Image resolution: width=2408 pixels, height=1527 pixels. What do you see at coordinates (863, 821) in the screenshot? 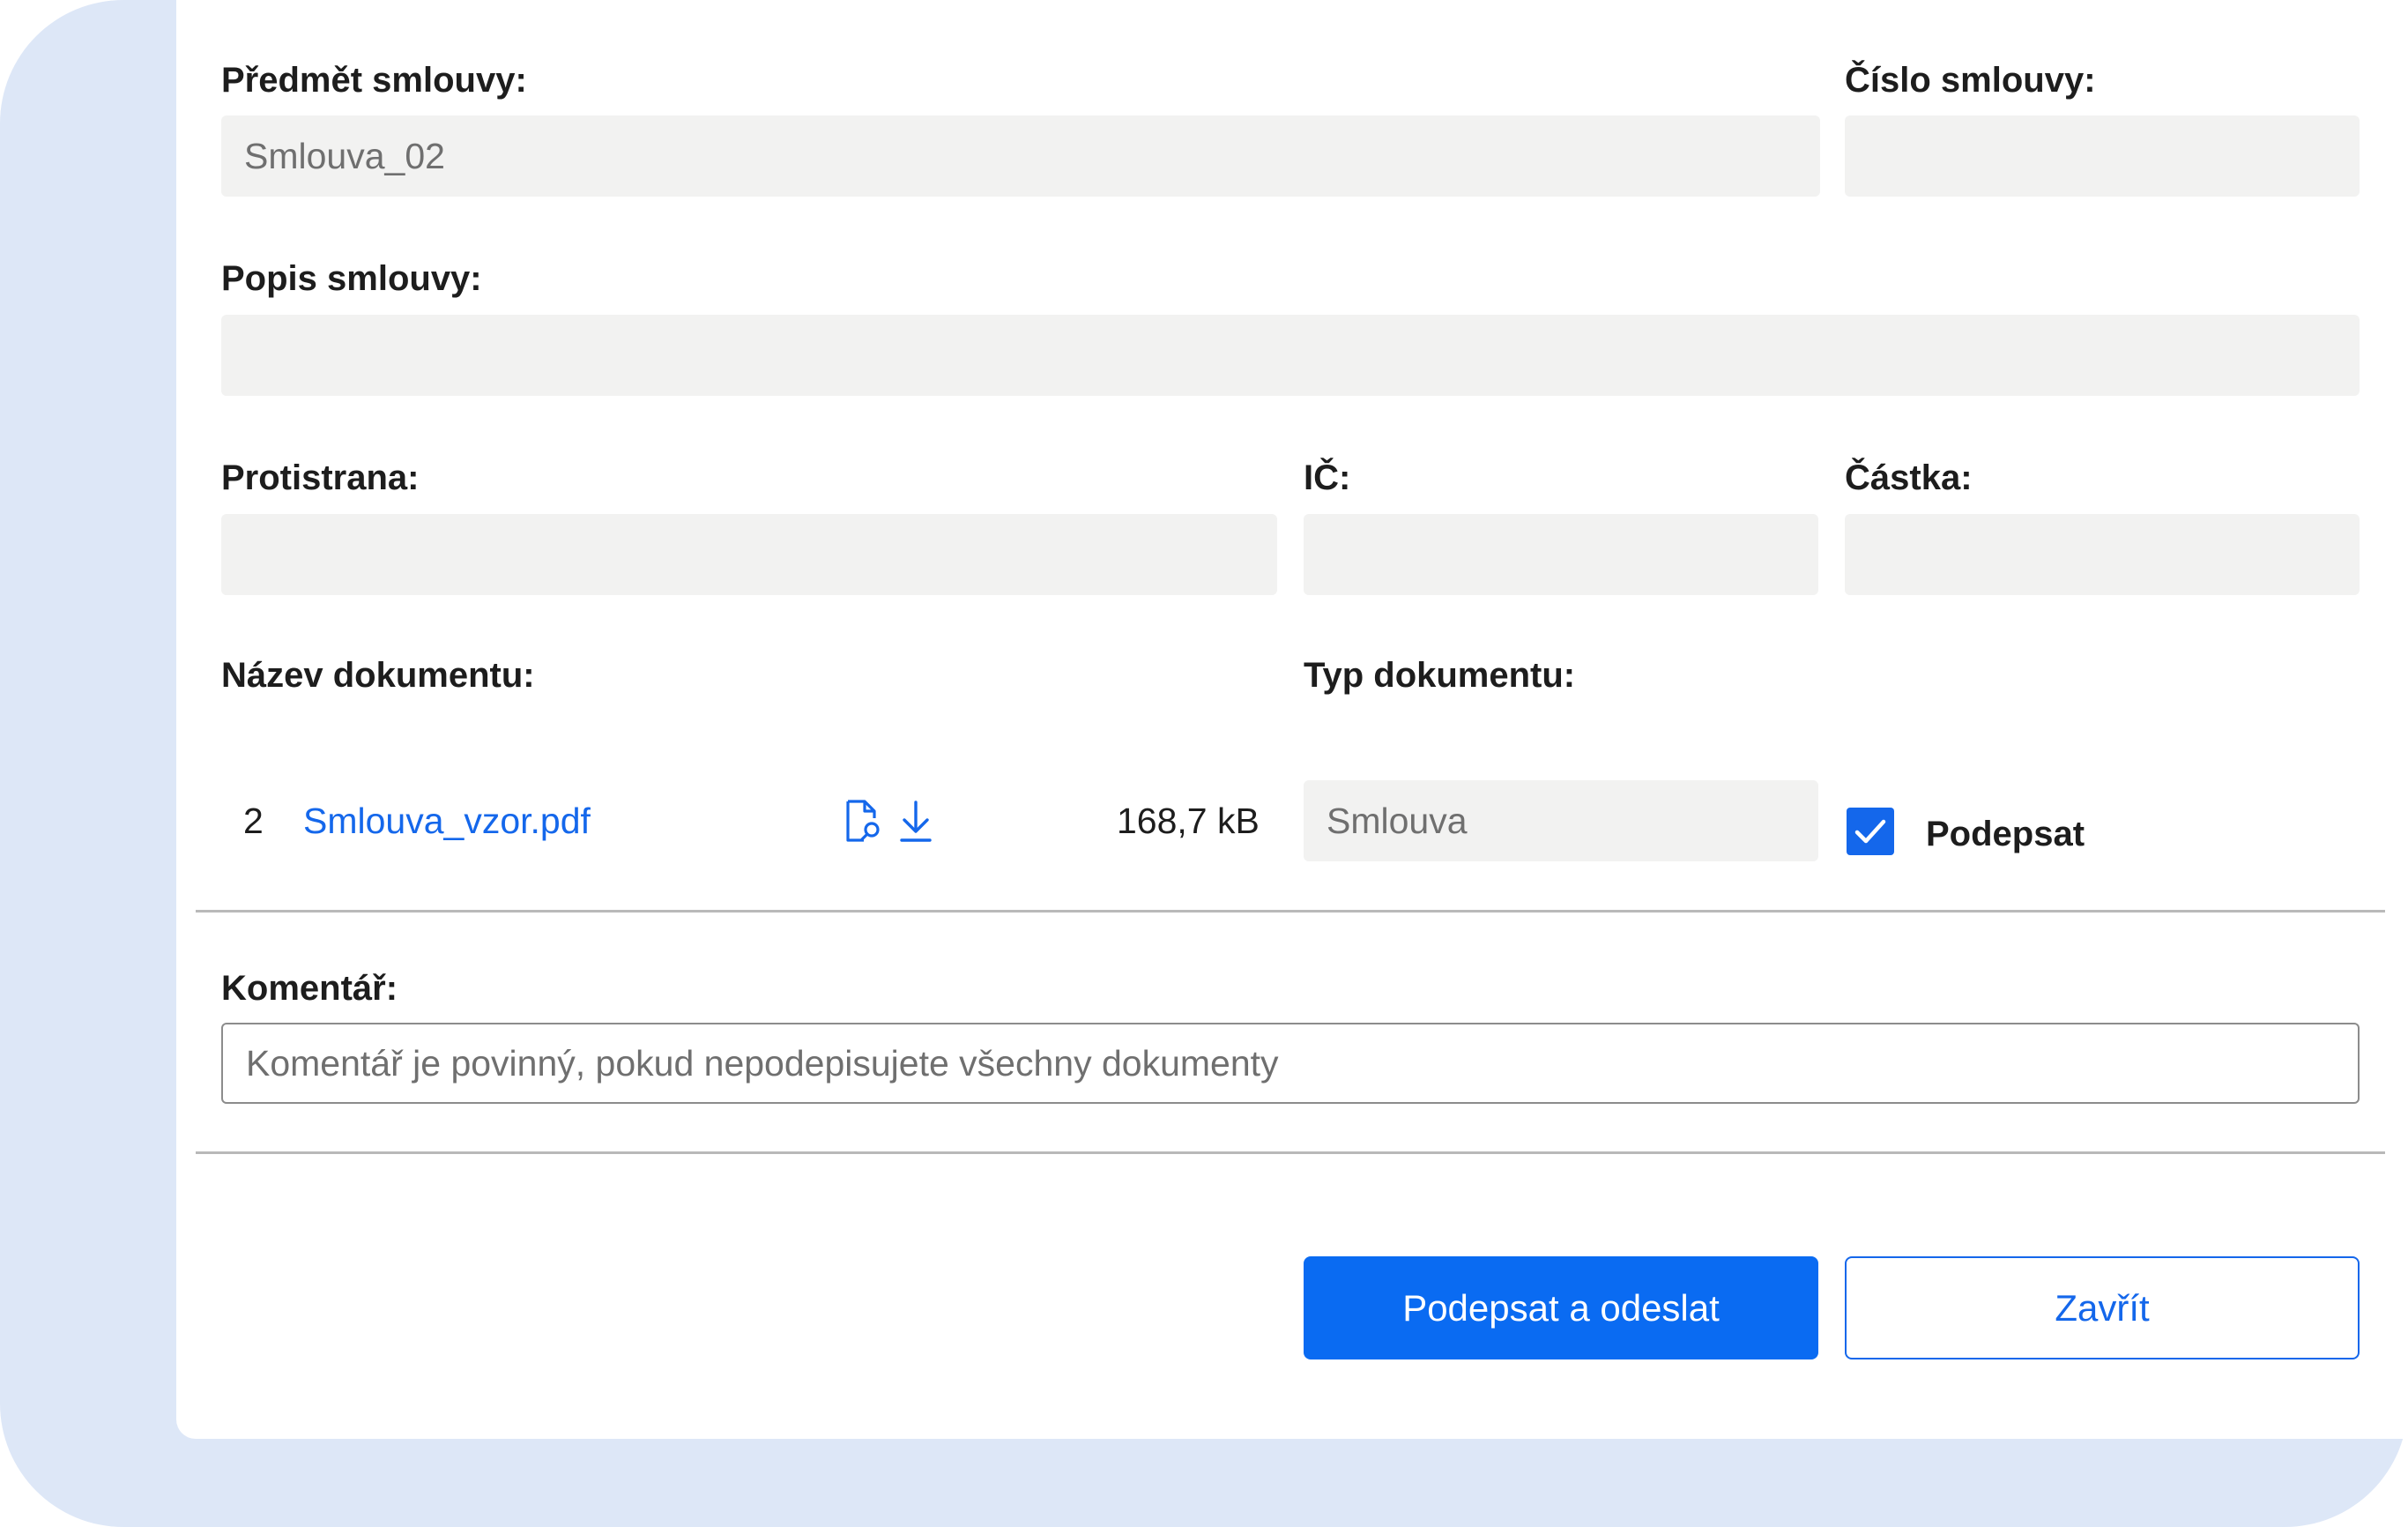
I see `document-search-icon` at bounding box center [863, 821].